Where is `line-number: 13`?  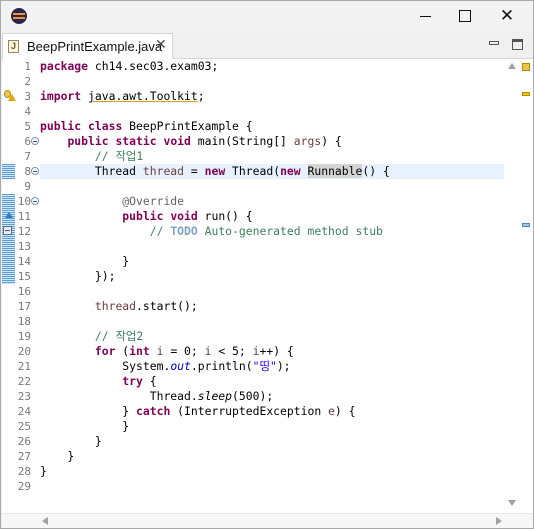 line-number: 13 is located at coordinates (24, 246).